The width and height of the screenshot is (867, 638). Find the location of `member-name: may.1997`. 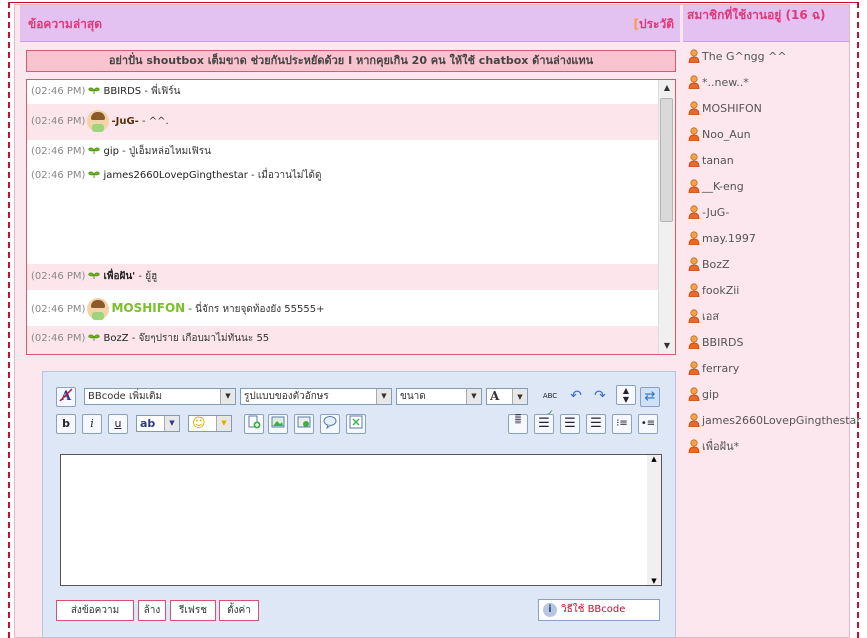

member-name: may.1997 is located at coordinates (729, 238).